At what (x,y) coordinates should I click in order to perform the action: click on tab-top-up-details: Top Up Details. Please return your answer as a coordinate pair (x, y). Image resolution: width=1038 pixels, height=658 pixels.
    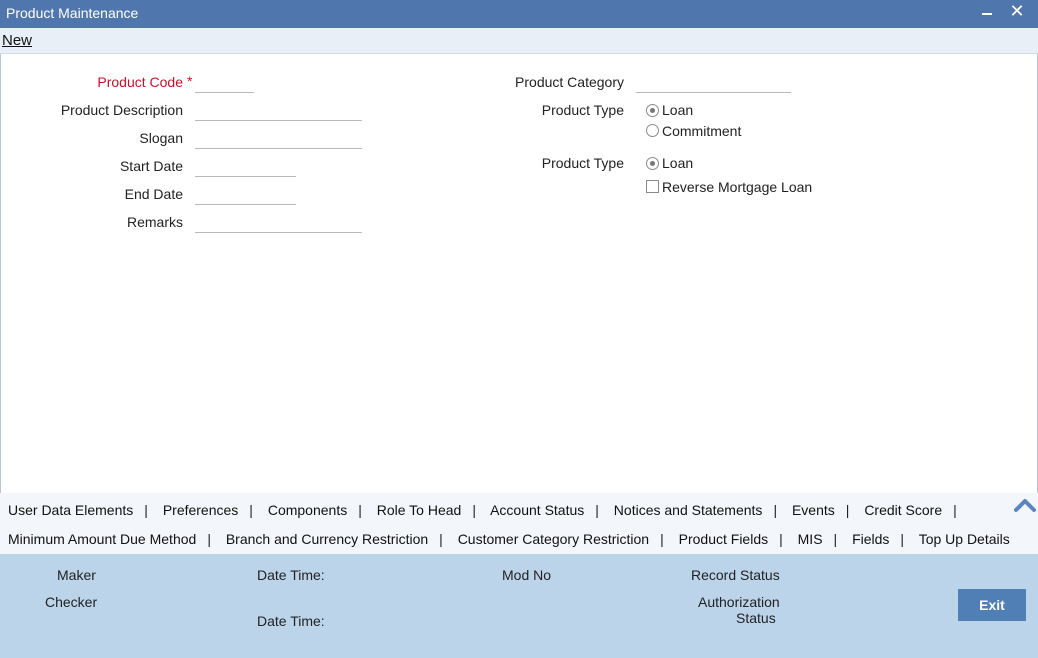
    Looking at the image, I should click on (964, 539).